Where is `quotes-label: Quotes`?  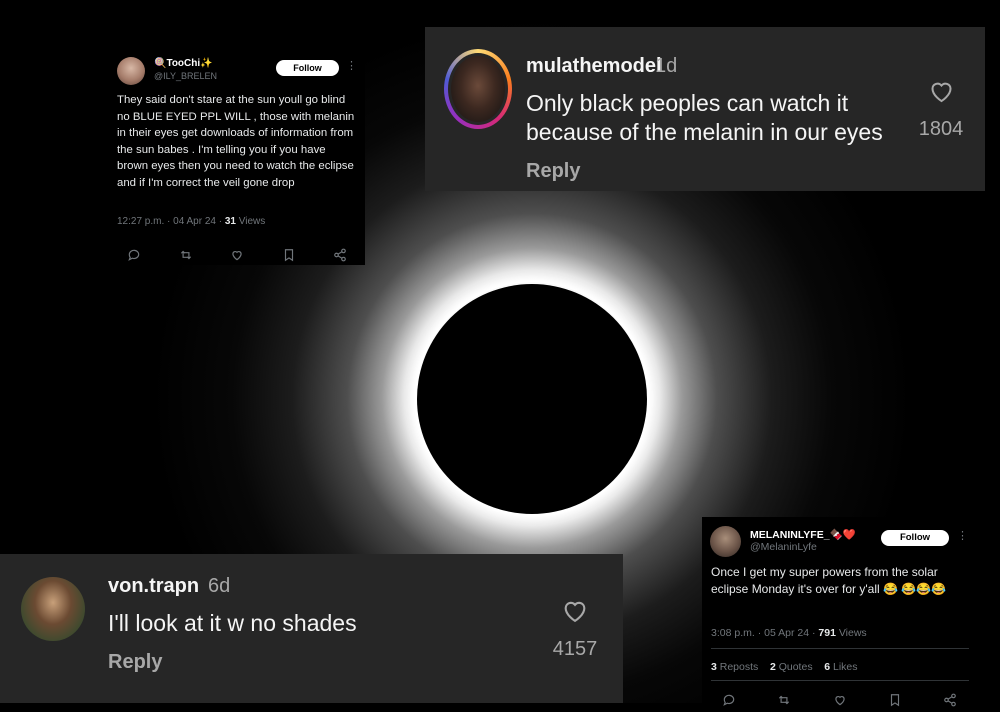 quotes-label: Quotes is located at coordinates (794, 667).